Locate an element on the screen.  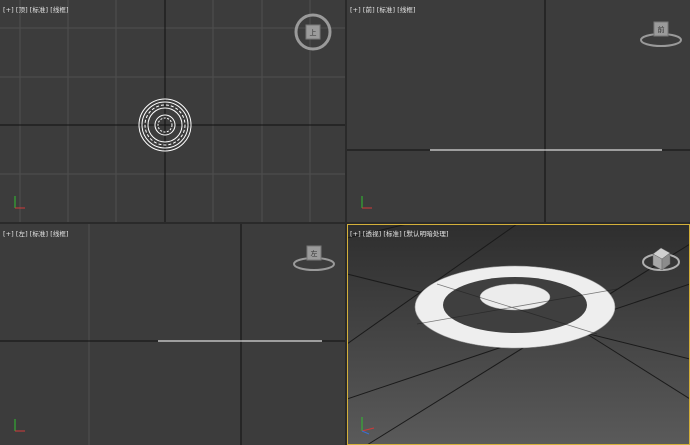
viewcube-icon: 上 is located at coordinates (313, 32).